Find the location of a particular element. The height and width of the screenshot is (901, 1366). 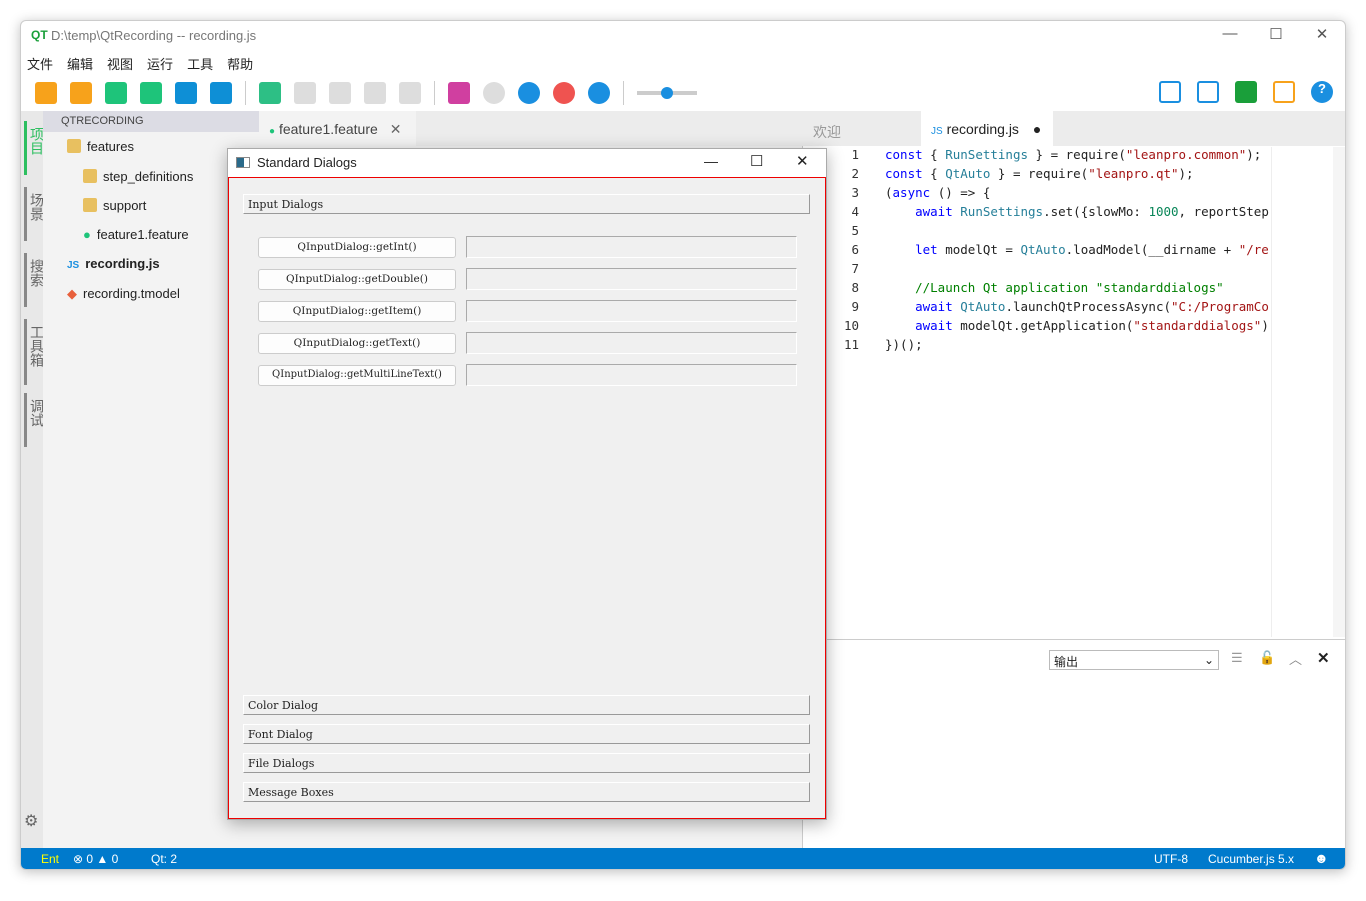

activity-bar: 项目 场景 搜索 工具箱 调试 ⚙ is located at coordinates (33, 480).